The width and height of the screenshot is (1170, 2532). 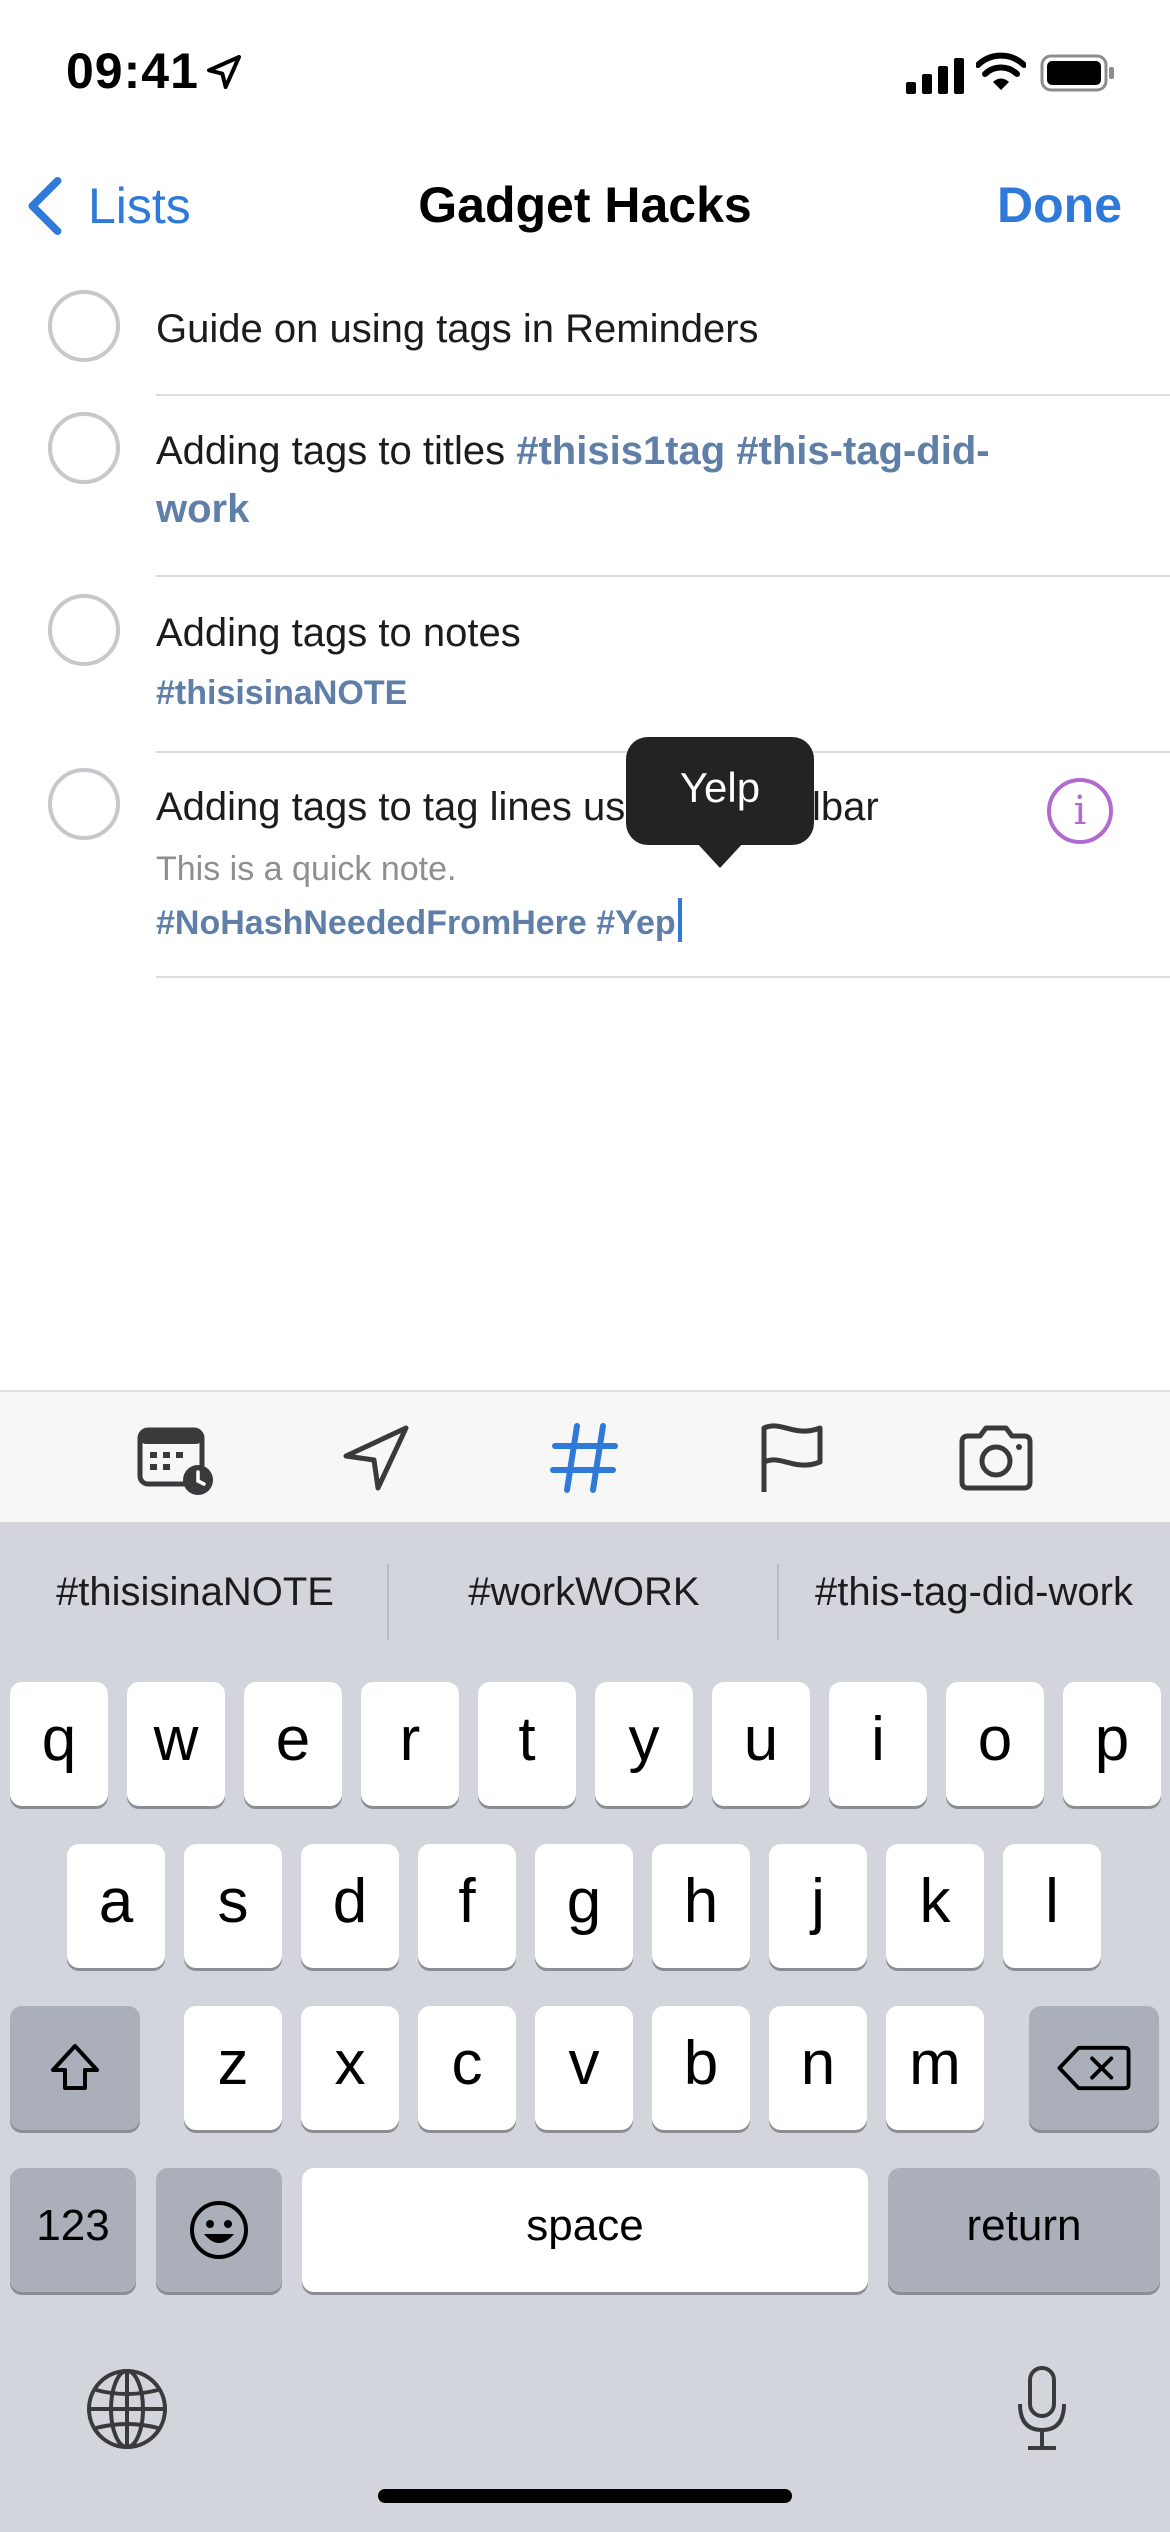 I want to click on shift-arrow-icon, so click(x=75, y=2067).